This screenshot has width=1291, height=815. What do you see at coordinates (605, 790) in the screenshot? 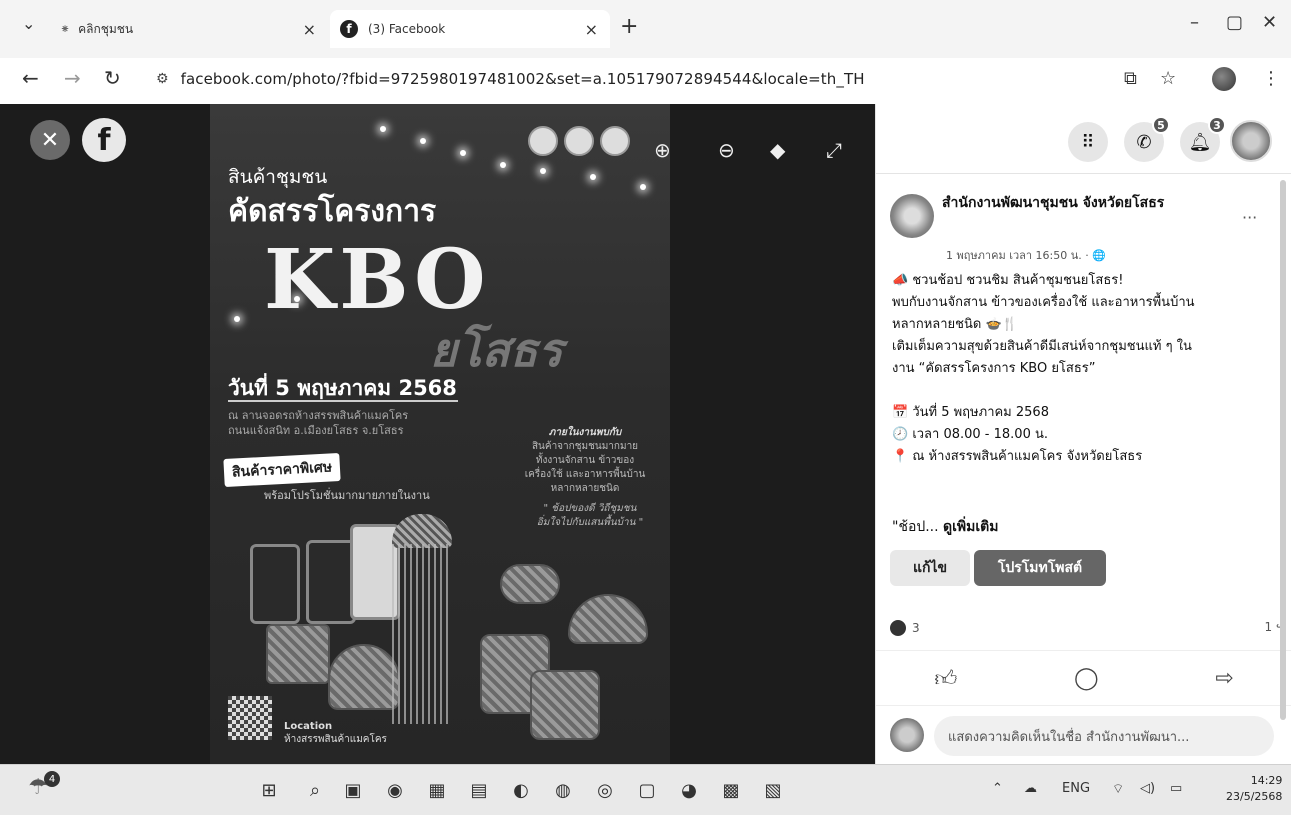
I see `chrome-icon: ◎` at bounding box center [605, 790].